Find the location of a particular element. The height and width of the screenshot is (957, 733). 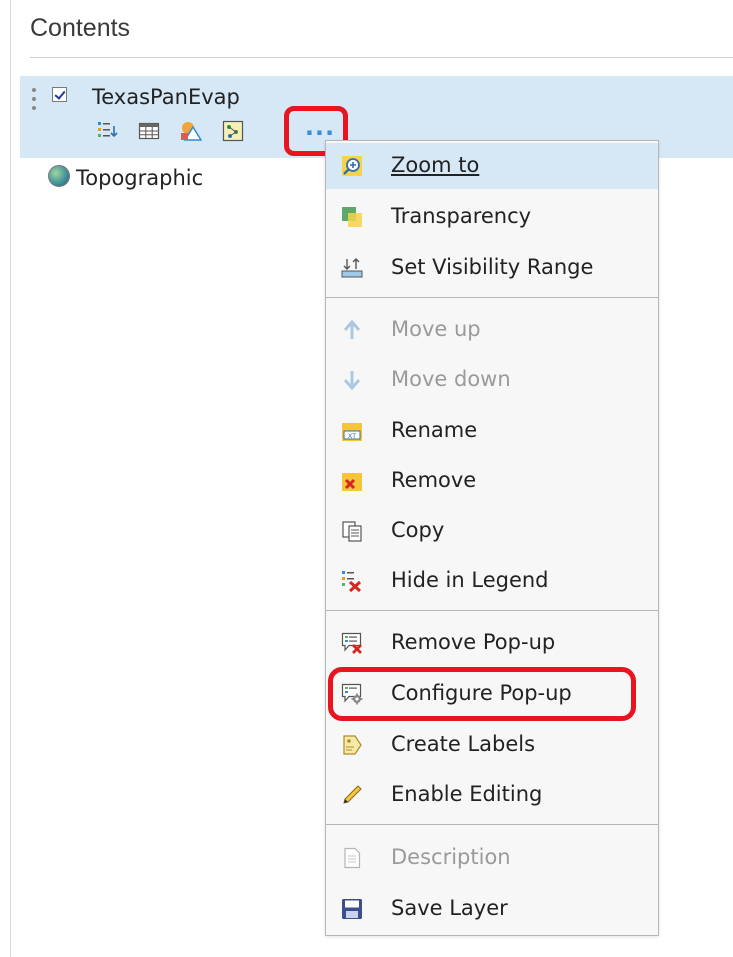

menu-item-label: Create Labels is located at coordinates (463, 744).